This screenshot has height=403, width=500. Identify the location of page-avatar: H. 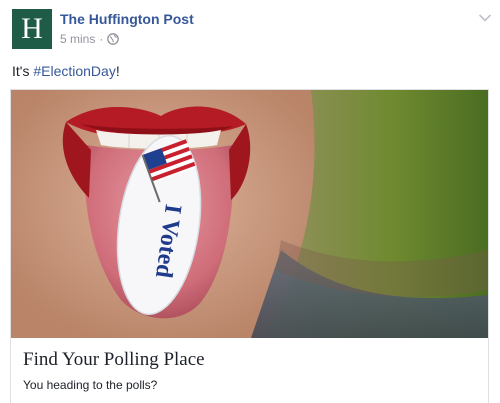
(32, 29).